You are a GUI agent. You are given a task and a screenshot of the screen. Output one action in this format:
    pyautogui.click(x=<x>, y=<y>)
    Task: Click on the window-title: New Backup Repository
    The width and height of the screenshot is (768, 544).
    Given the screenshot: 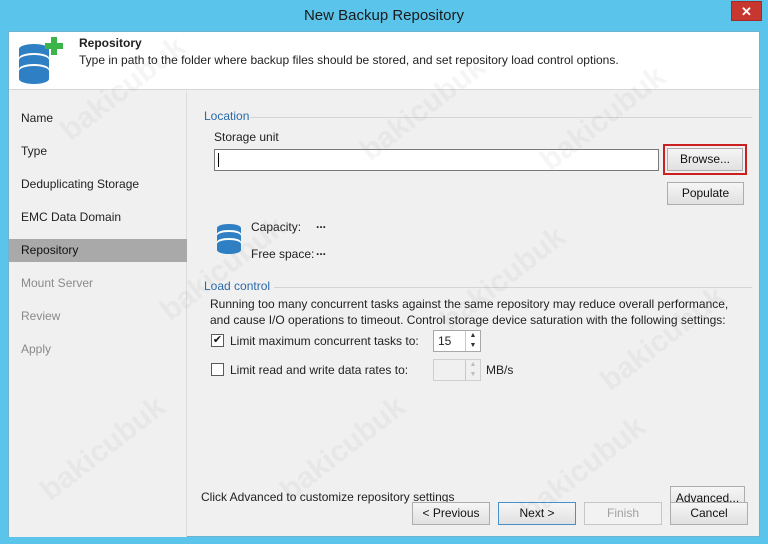 What is the action you would take?
    pyautogui.click(x=384, y=15)
    